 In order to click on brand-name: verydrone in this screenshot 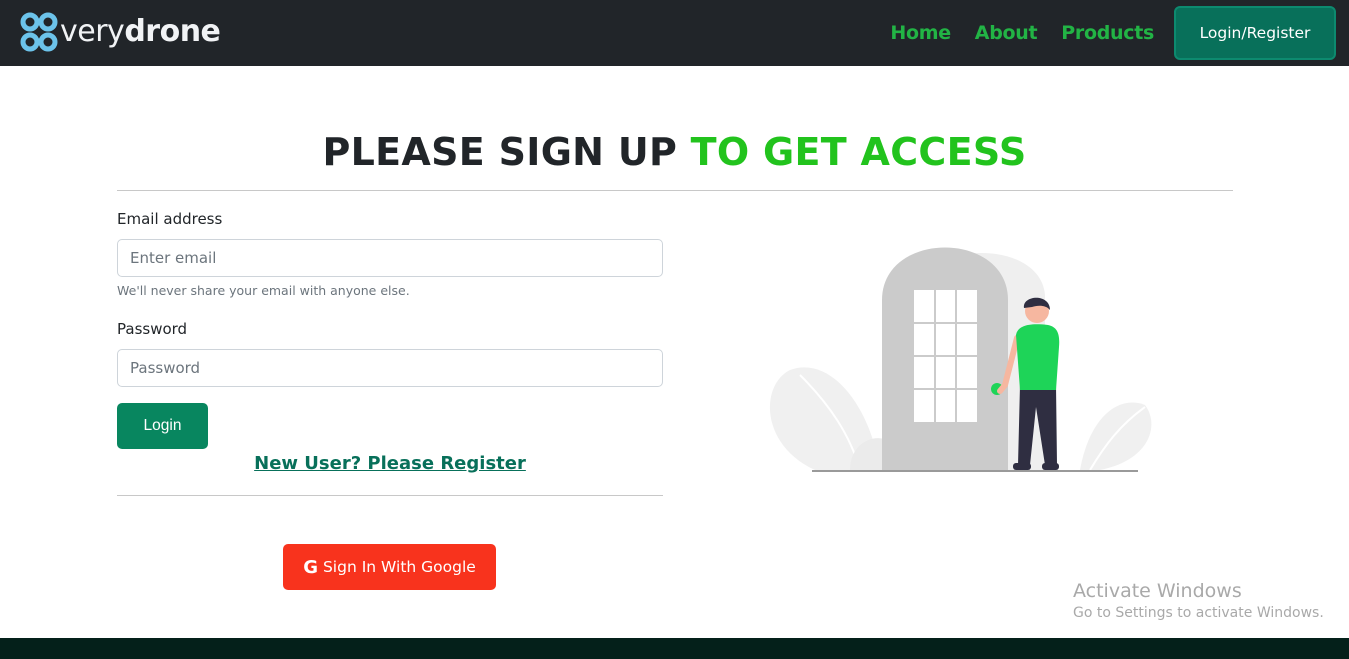, I will do `click(140, 31)`.